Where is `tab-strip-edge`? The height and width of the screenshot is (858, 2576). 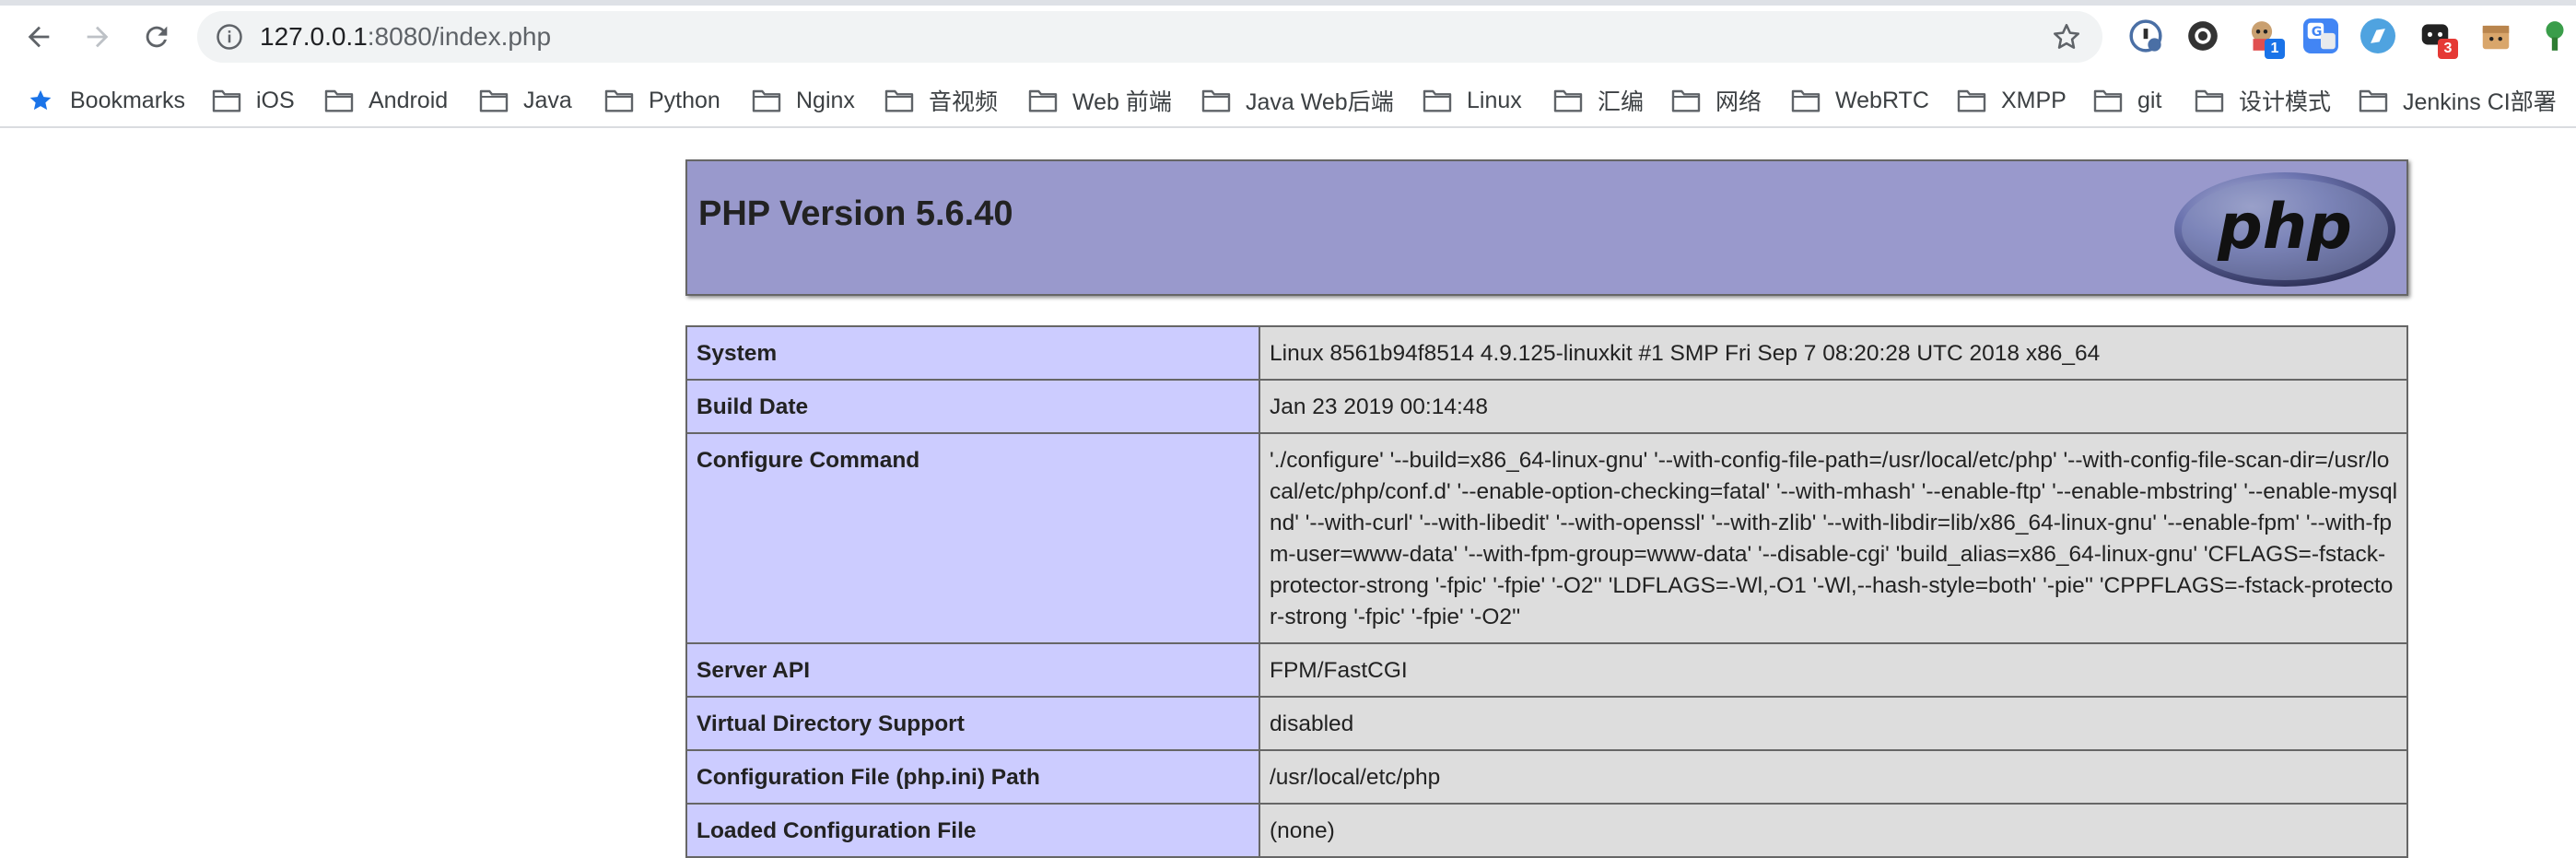
tab-strip-edge is located at coordinates (1288, 3).